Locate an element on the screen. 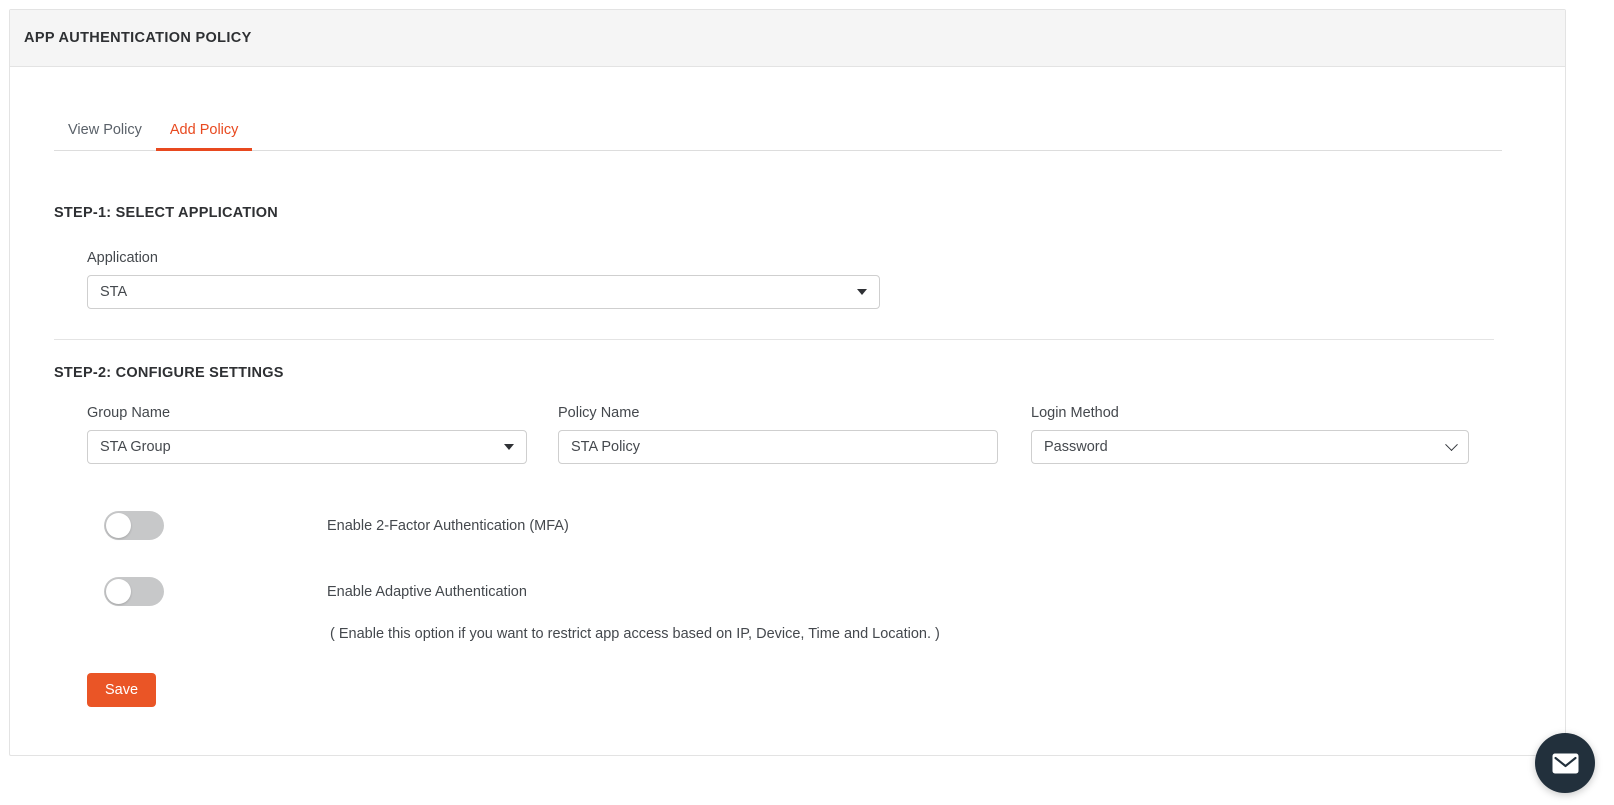 The image size is (1614, 805). policy-name-field: Policy Name STA Policy is located at coordinates (778, 434).